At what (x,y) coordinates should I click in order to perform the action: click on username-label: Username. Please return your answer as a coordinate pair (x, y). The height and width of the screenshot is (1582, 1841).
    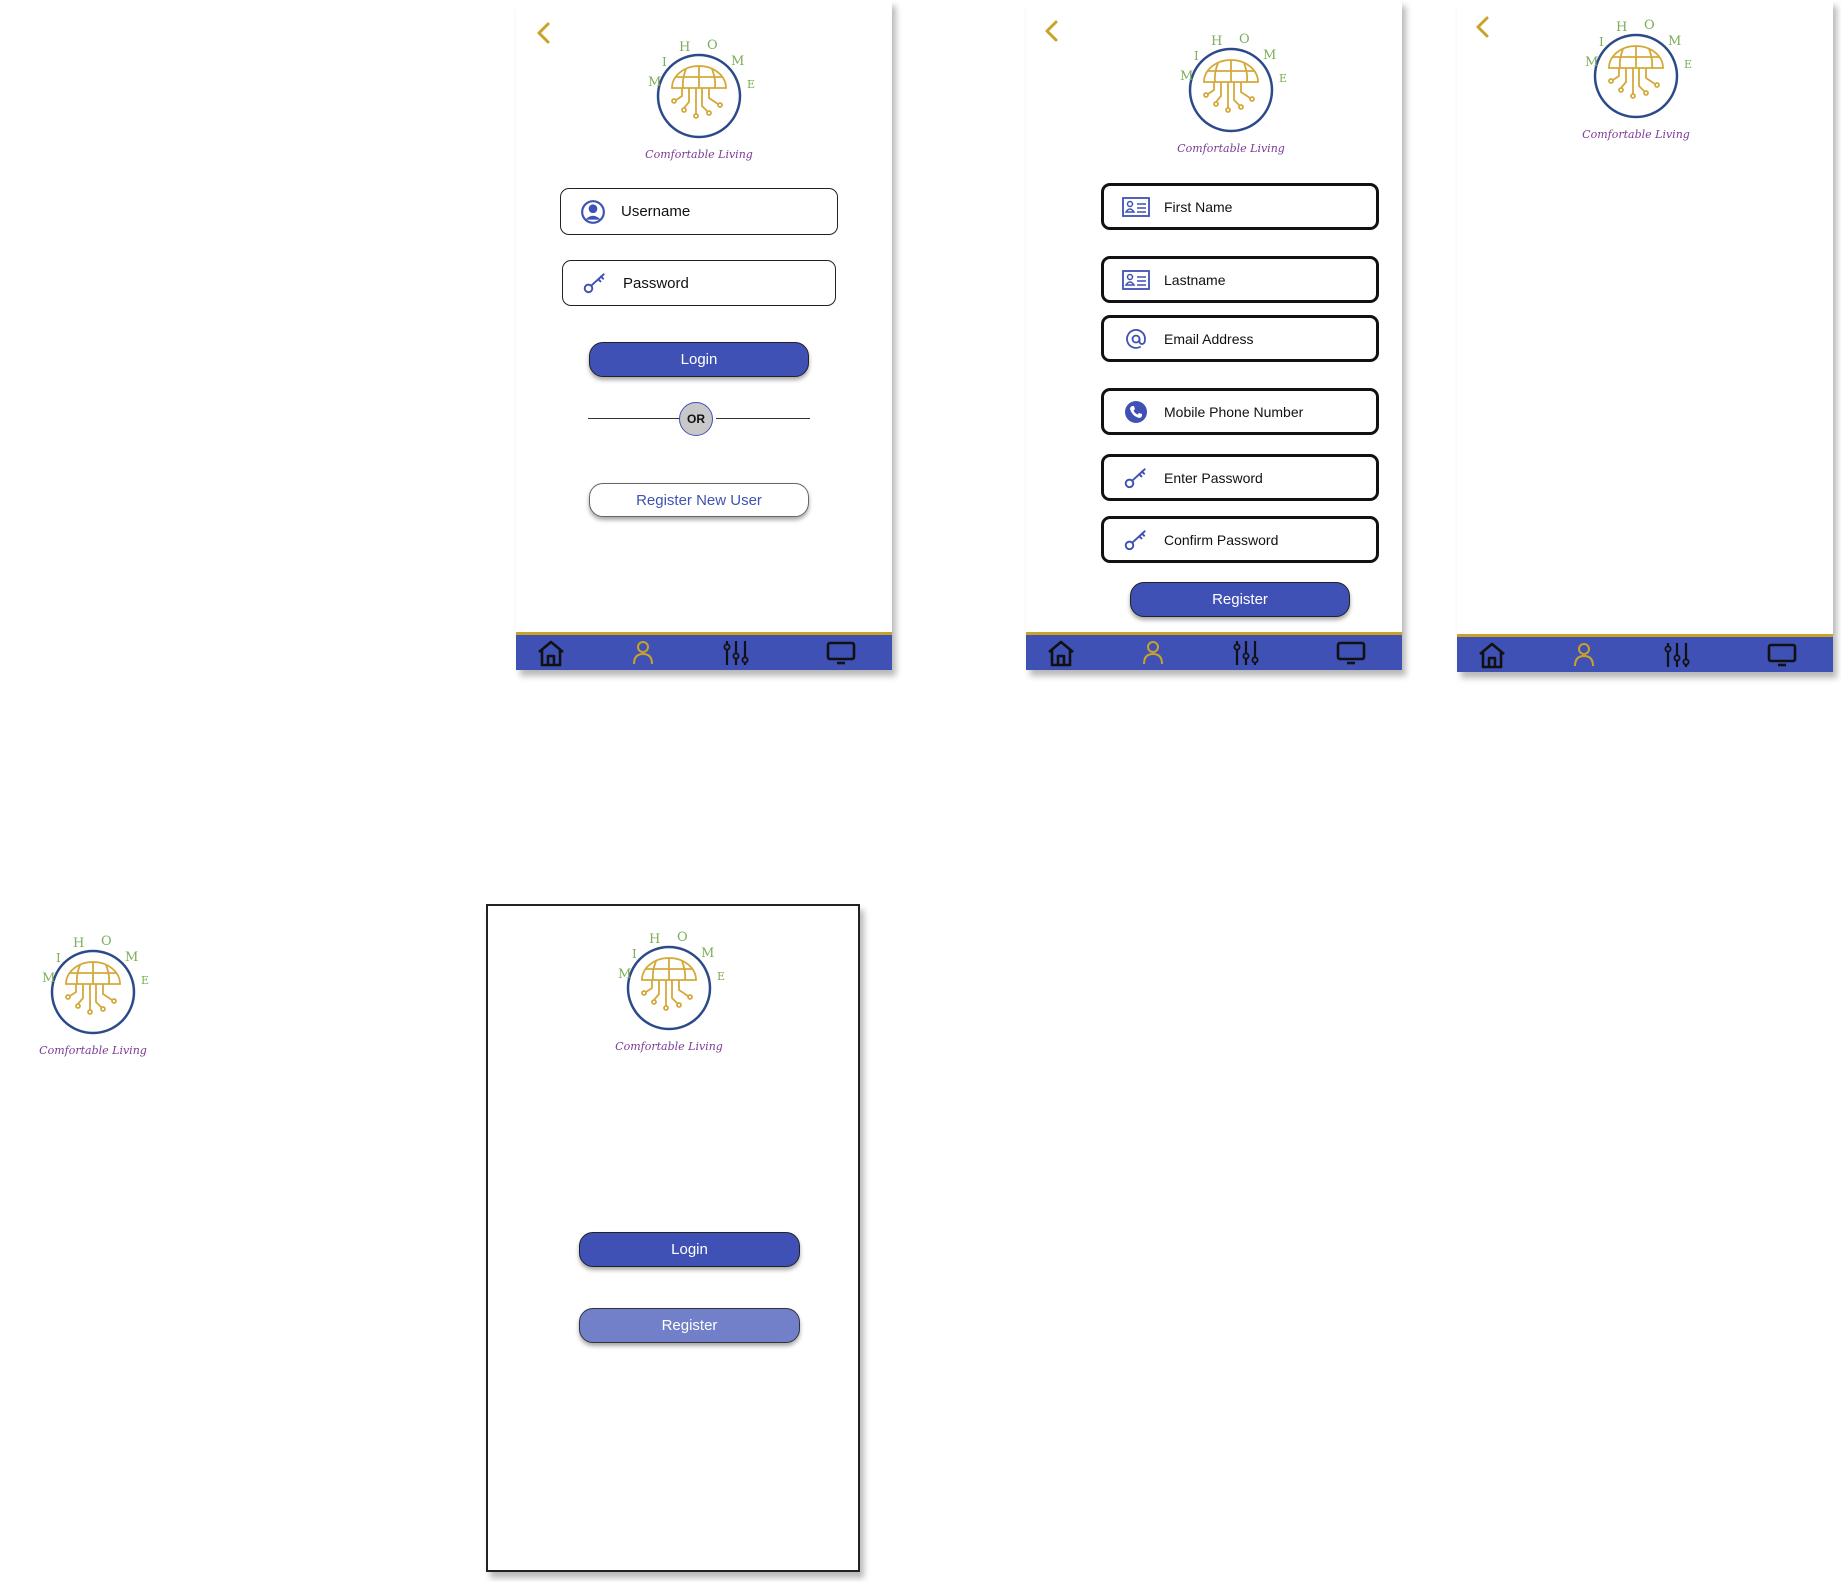
    Looking at the image, I should click on (656, 211).